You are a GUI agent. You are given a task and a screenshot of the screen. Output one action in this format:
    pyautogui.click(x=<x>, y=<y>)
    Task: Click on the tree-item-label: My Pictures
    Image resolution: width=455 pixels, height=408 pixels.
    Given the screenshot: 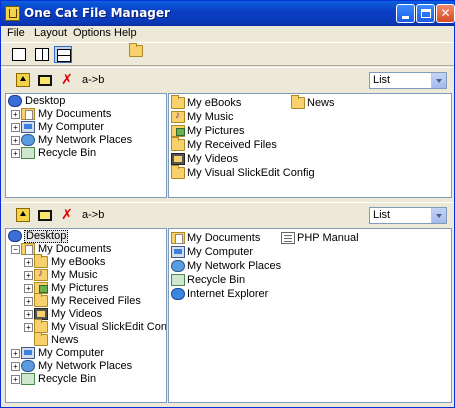 What is the action you would take?
    pyautogui.click(x=80, y=288)
    